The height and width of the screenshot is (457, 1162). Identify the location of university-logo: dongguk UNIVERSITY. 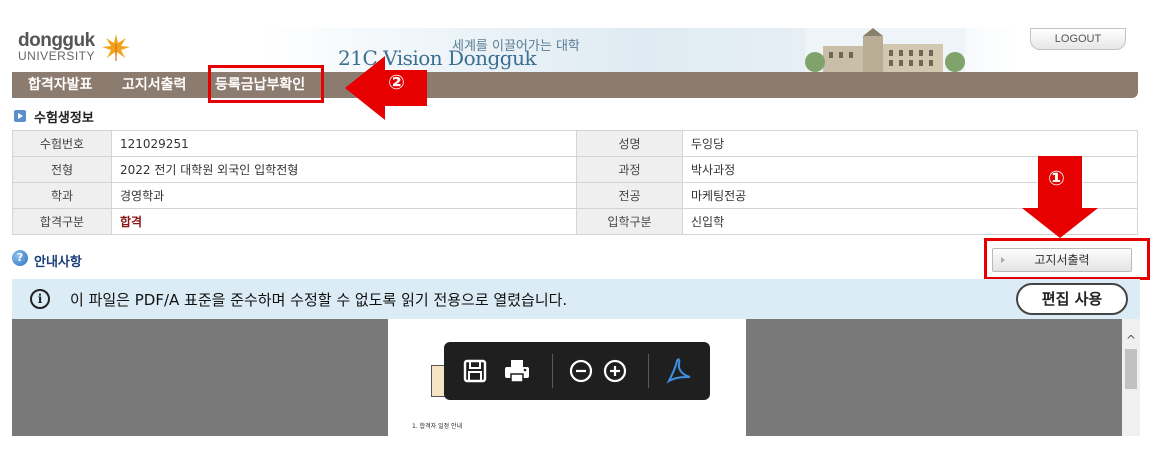
(74, 46).